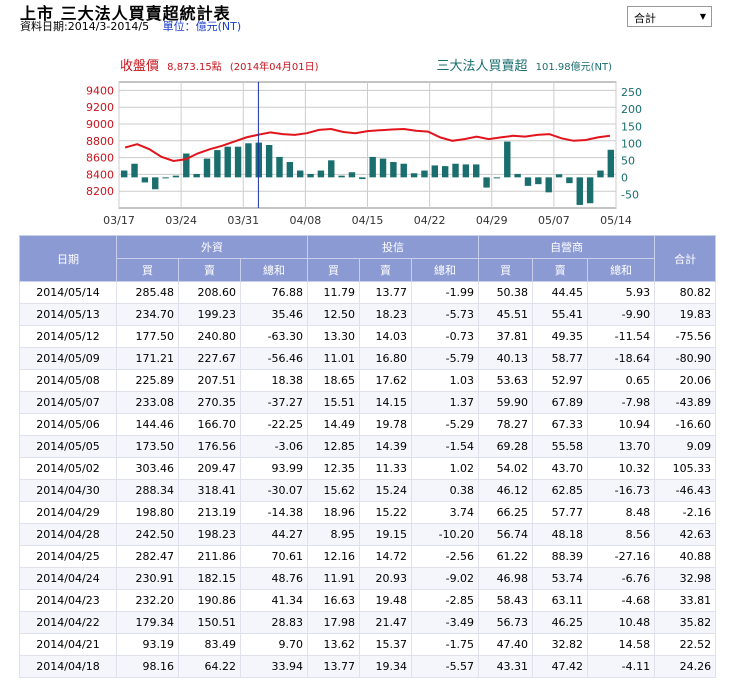  Describe the element at coordinates (386, 578) in the screenshot. I see `value-cell: 20.93` at that location.